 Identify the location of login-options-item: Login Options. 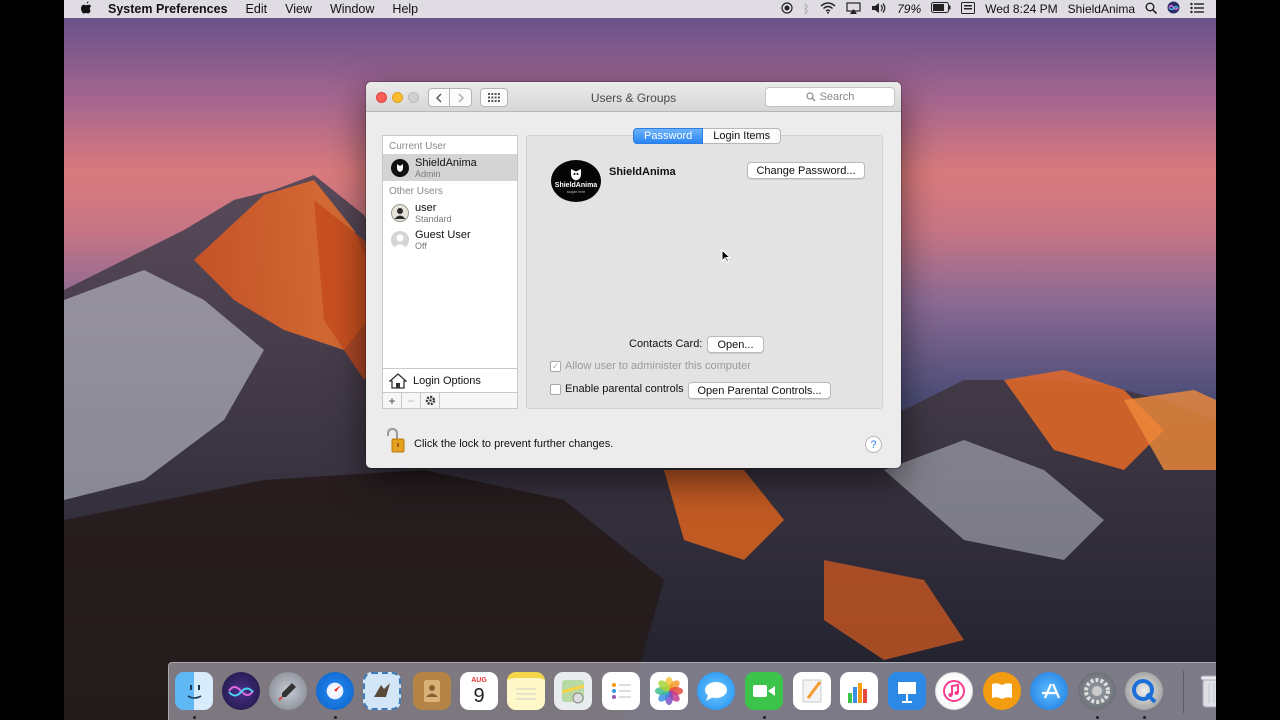
(450, 380).